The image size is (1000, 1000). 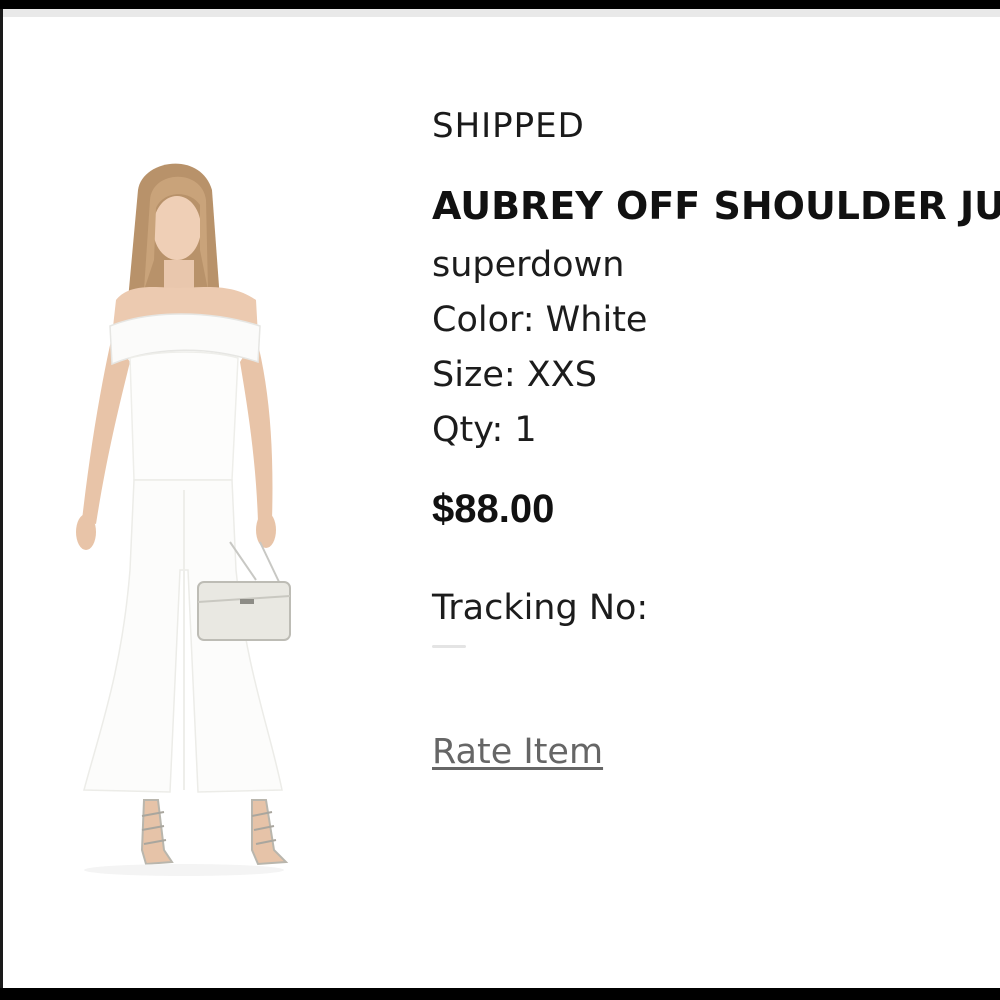 What do you see at coordinates (500, 13) in the screenshot?
I see `top-border-shadow` at bounding box center [500, 13].